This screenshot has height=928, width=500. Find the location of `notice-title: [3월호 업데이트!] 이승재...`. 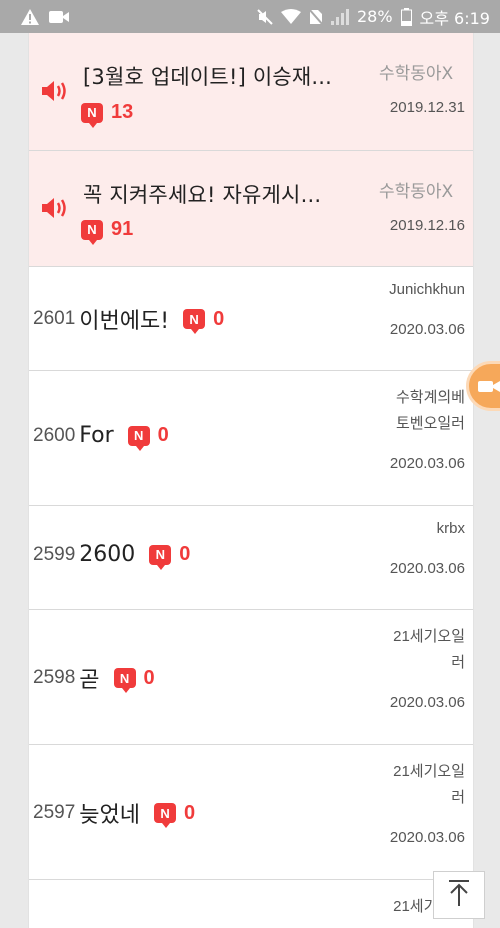

notice-title: [3월호 업데이트!] 이승재... is located at coordinates (208, 77).